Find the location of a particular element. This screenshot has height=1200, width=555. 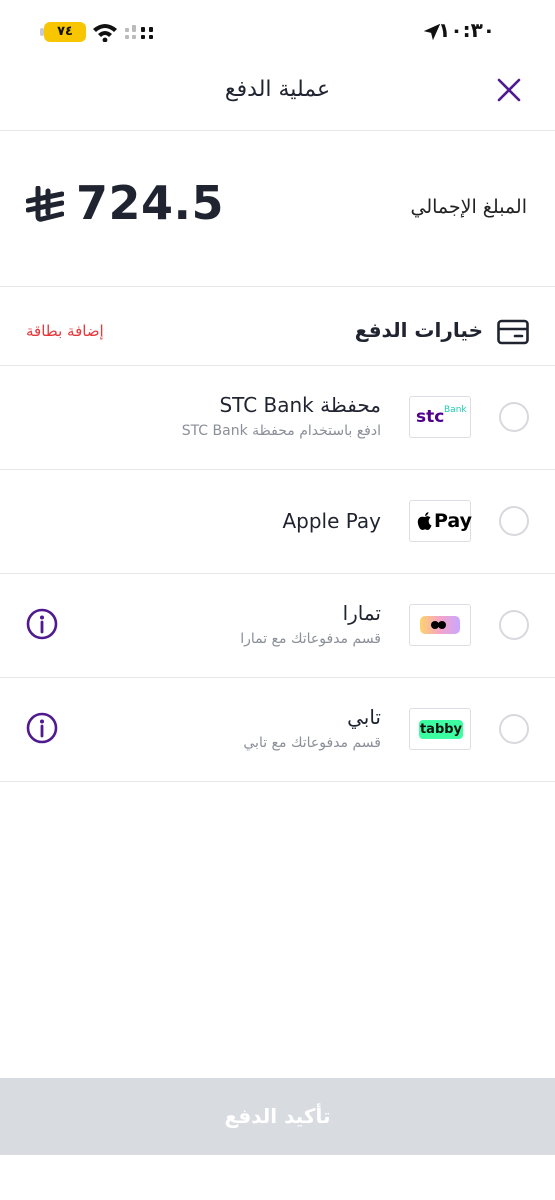

battery-level: ٧٤ is located at coordinates (65, 31).